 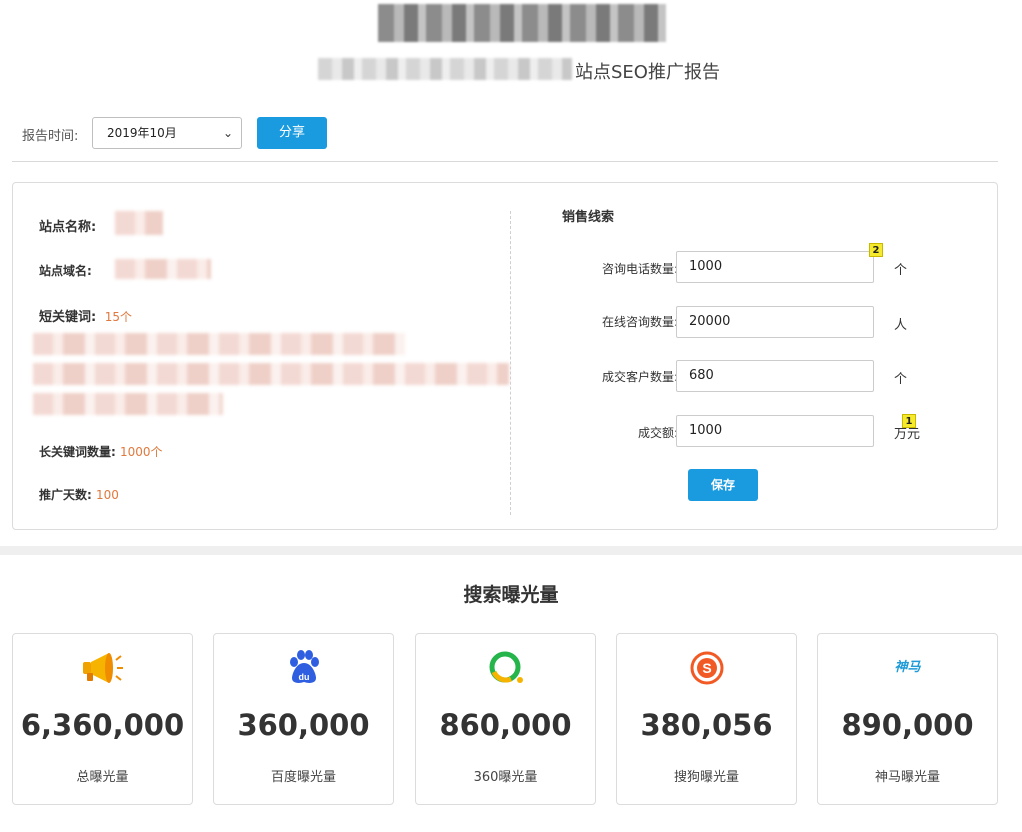 I want to click on stat-card-sogou: S 380,056 搜狗曝光量, so click(x=706, y=719).